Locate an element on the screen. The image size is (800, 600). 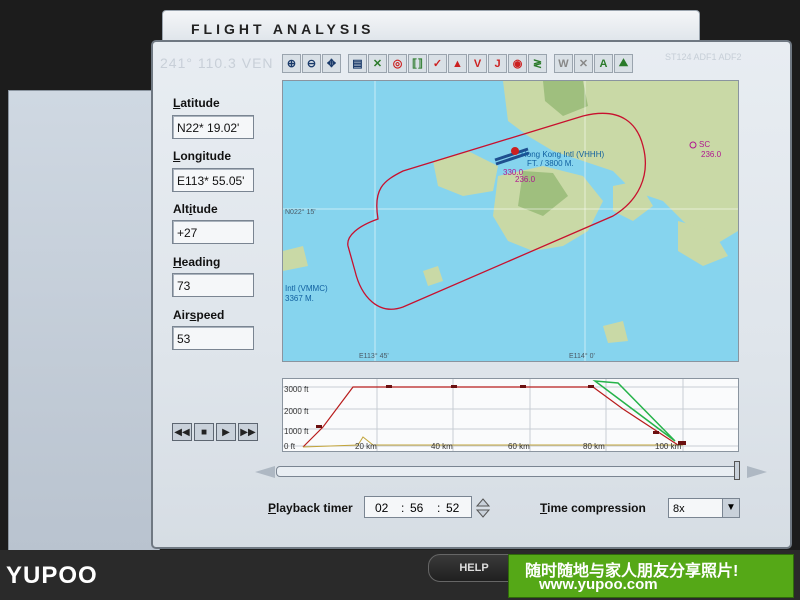
altitude-line is located at coordinates (490, 417).